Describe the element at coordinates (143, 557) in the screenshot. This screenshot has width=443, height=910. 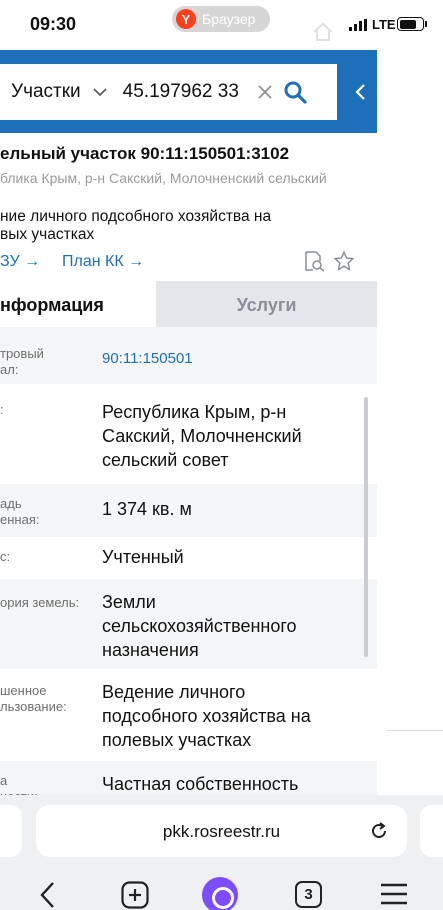
I see `attribute-value: Учтенный` at that location.